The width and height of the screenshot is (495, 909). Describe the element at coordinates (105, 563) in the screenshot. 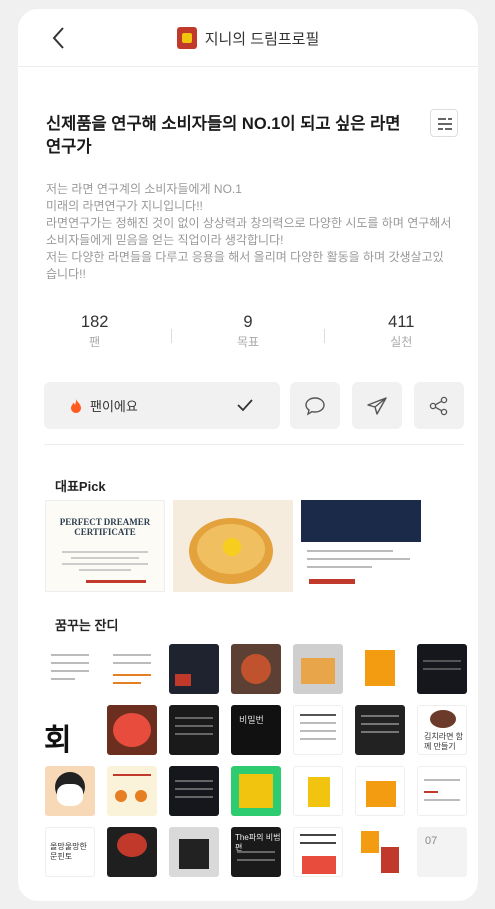

I see `certificate-text` at that location.